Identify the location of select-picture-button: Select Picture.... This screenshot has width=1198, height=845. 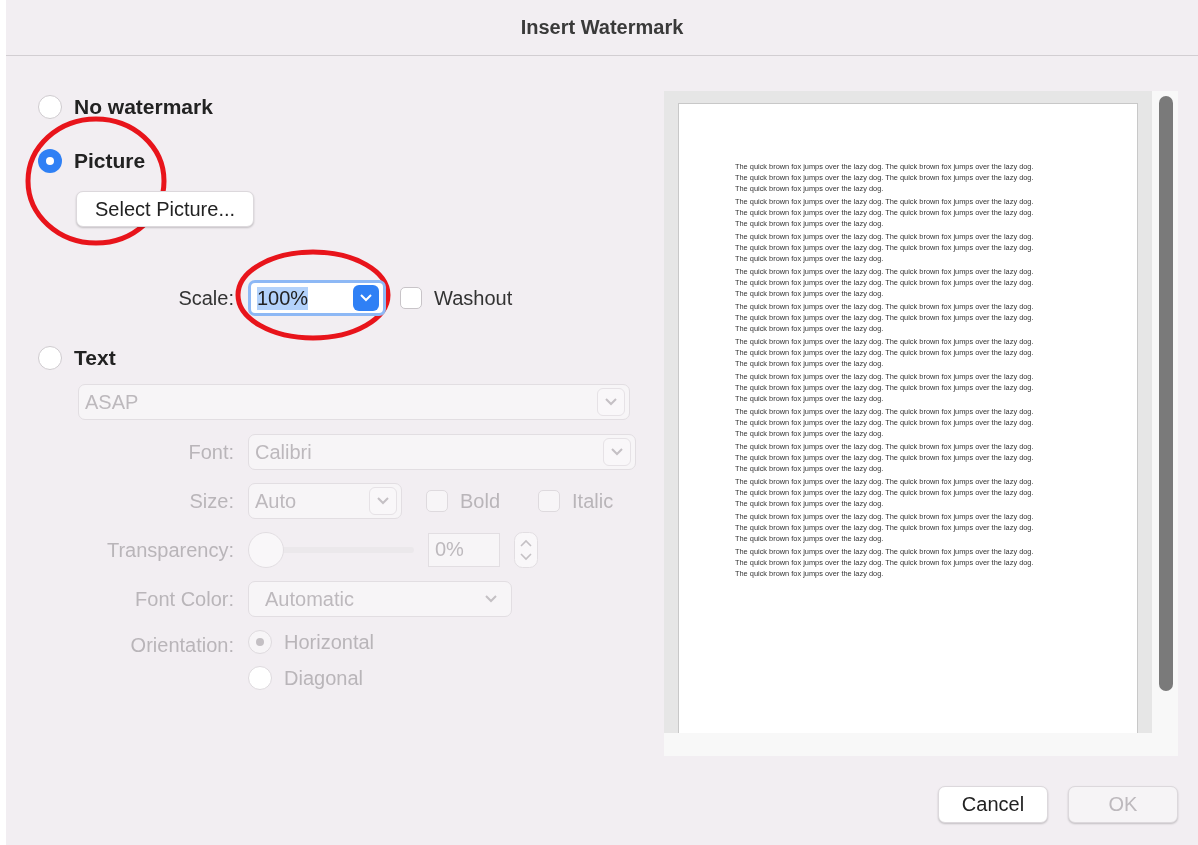
(165, 209).